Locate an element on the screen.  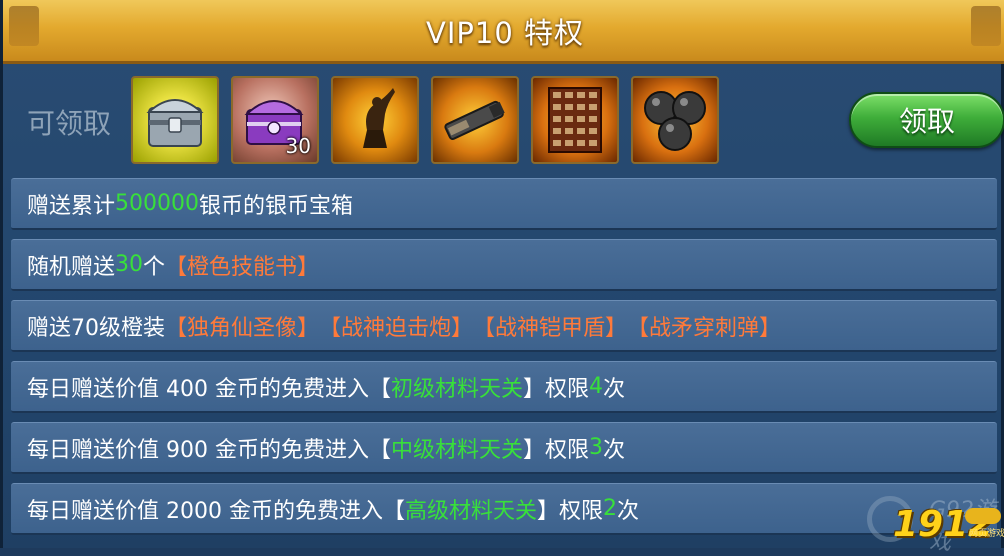
perk-highlight-text: 30 is located at coordinates (129, 264).